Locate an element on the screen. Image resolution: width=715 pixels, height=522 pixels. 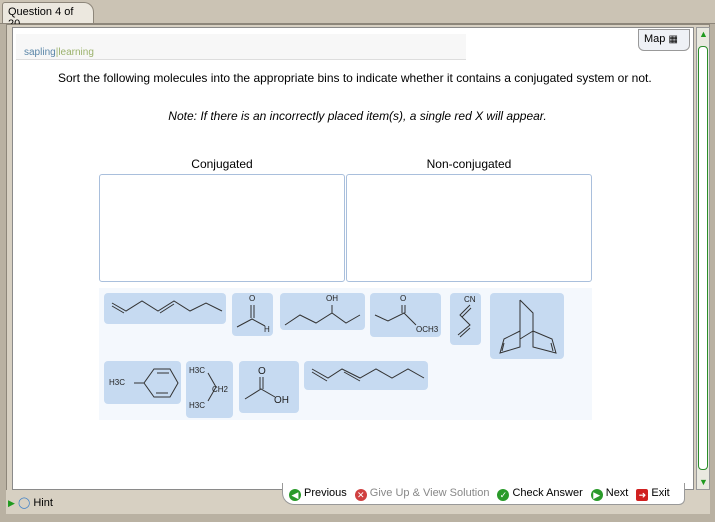
molecule-tile: H3C is located at coordinates (142, 382).